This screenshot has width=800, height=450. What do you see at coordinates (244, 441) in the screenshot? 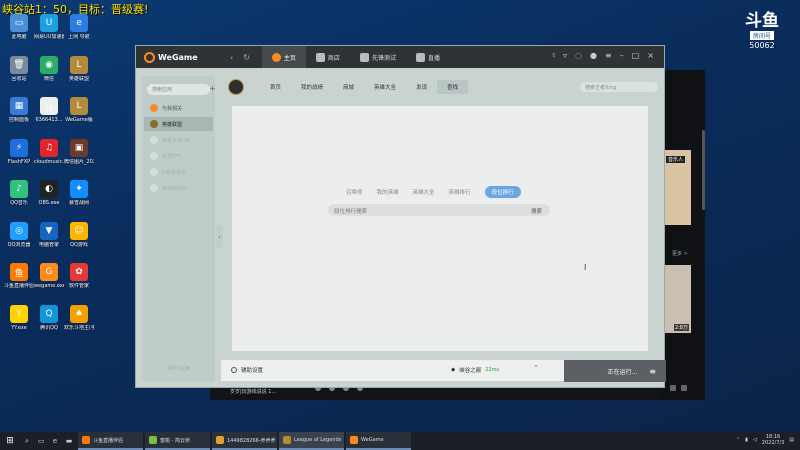
I see `taskbar-item: 1449828266-养养养` at bounding box center [244, 441].